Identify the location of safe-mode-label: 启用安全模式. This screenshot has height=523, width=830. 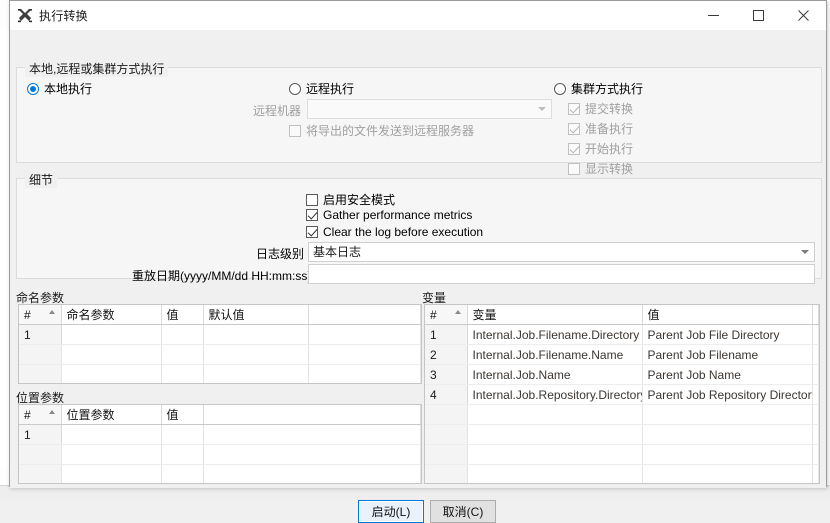
(359, 199).